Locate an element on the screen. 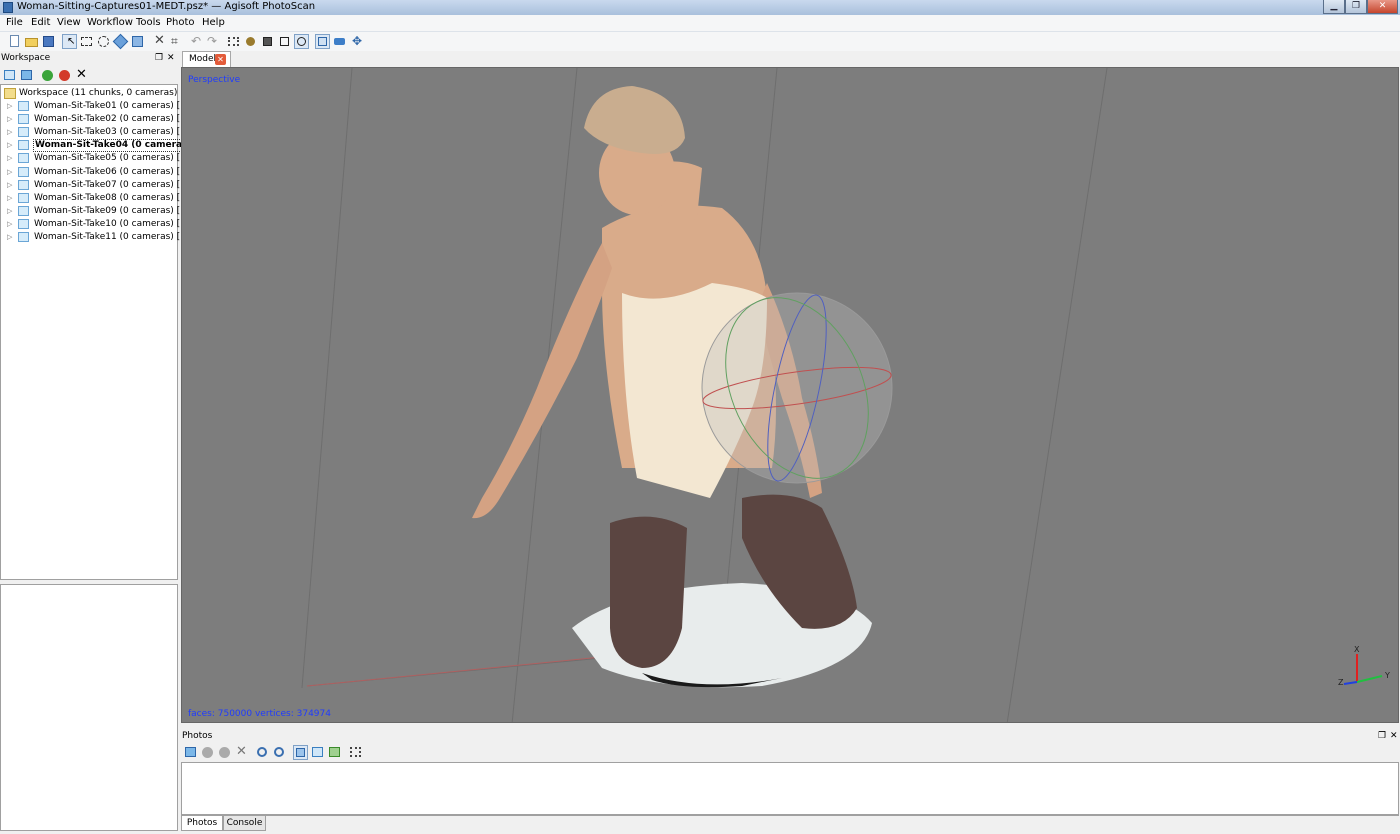  workspace-chunk-item: ▷ Woman-Sit-Take11 (0 cameras) [R] is located at coordinates (95, 237).